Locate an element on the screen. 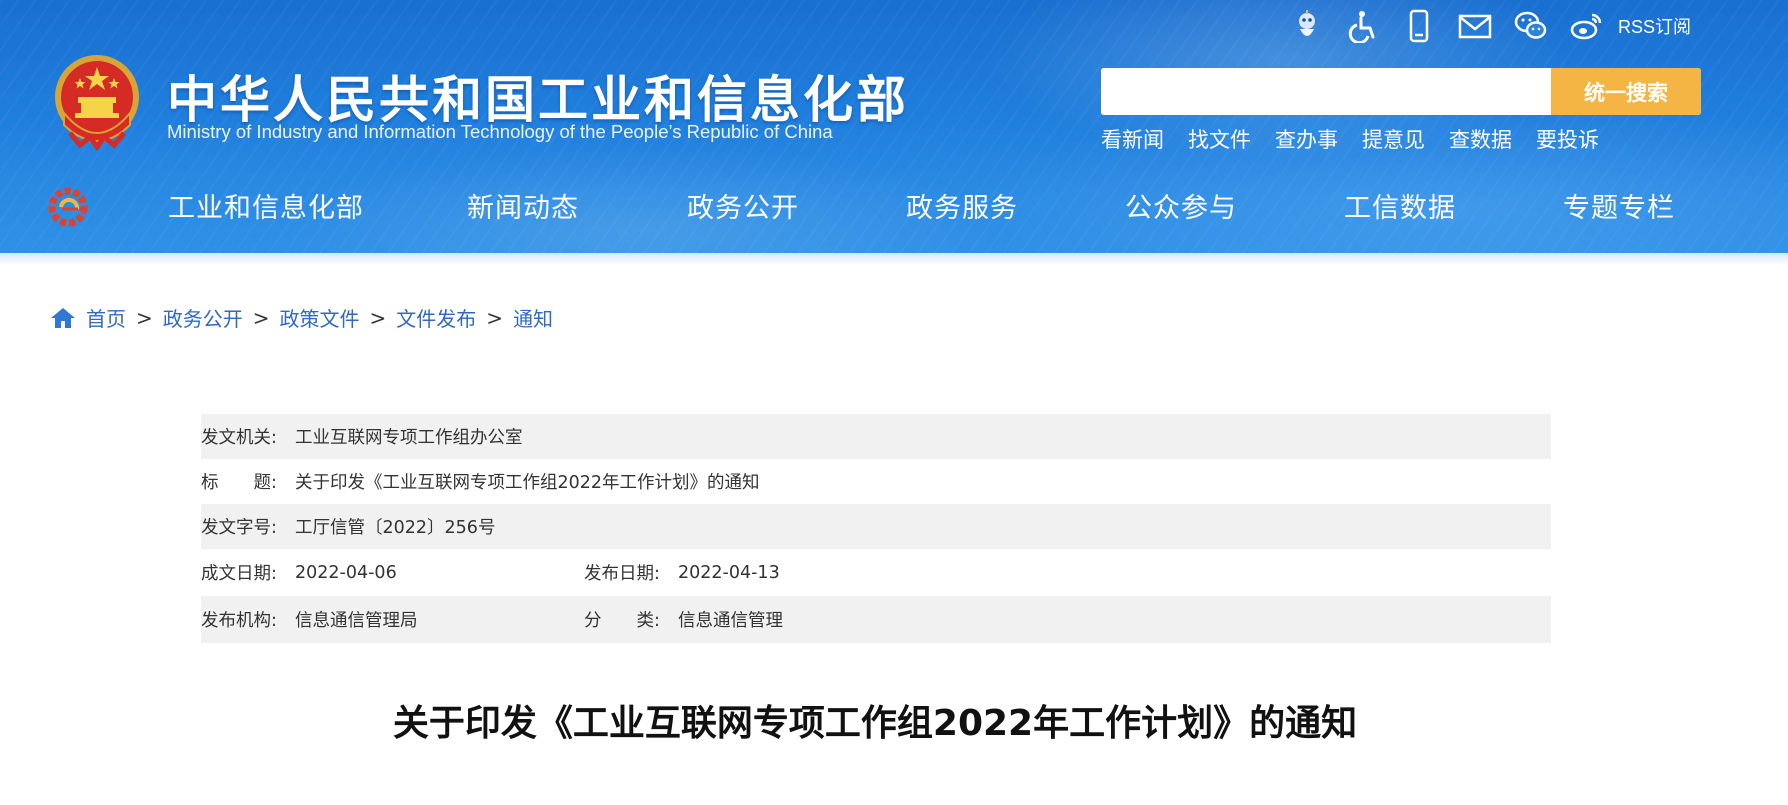  nav-item-data: 工信数据 is located at coordinates (1400, 205).